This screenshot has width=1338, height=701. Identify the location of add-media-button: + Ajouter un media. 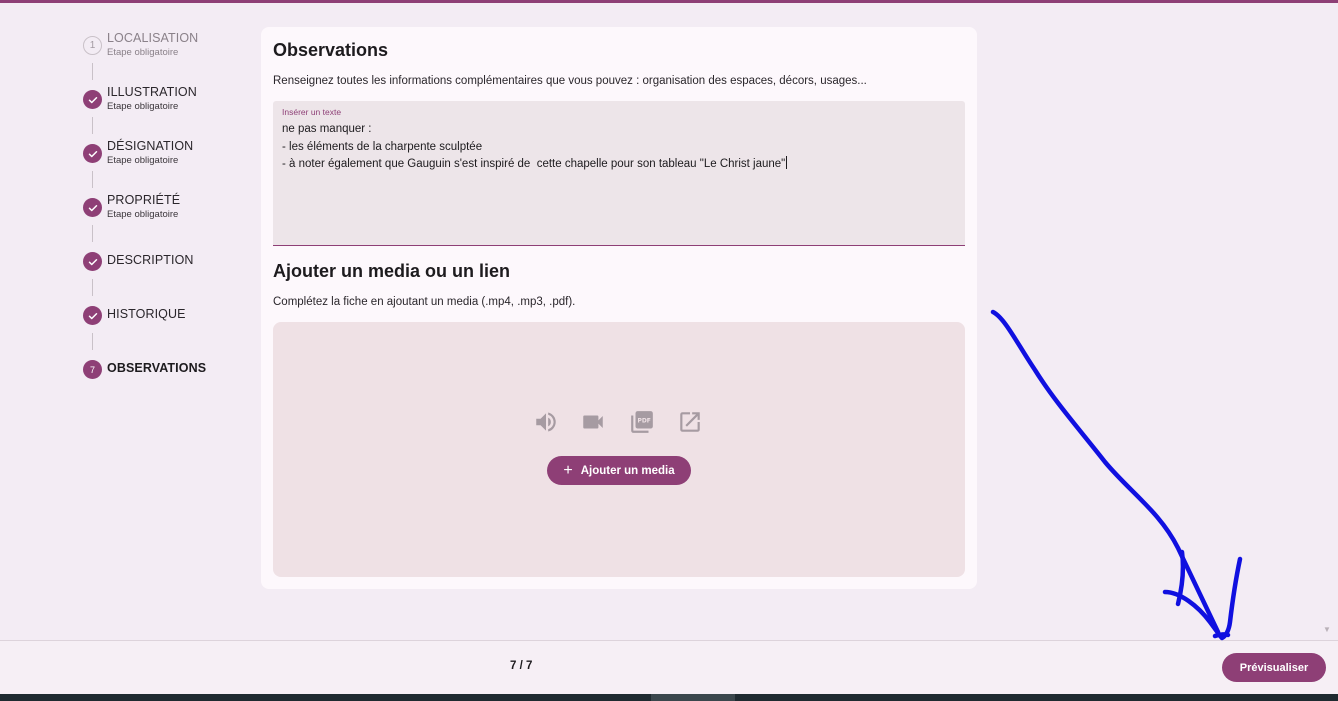
(619, 470).